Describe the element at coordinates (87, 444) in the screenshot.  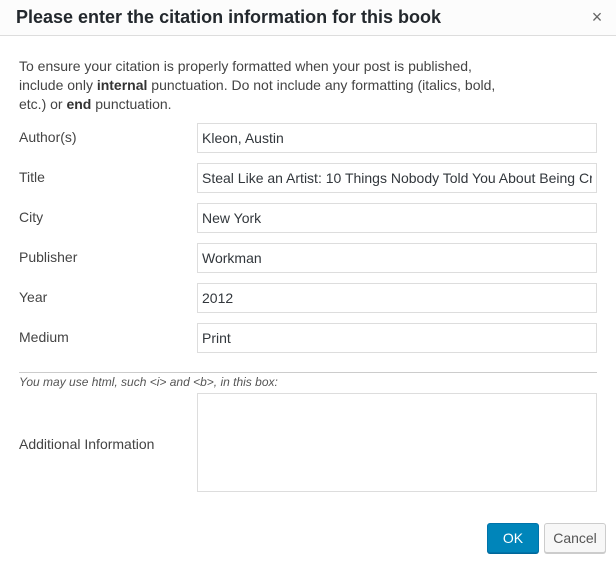
I see `additional-info-label: Additional Information` at that location.